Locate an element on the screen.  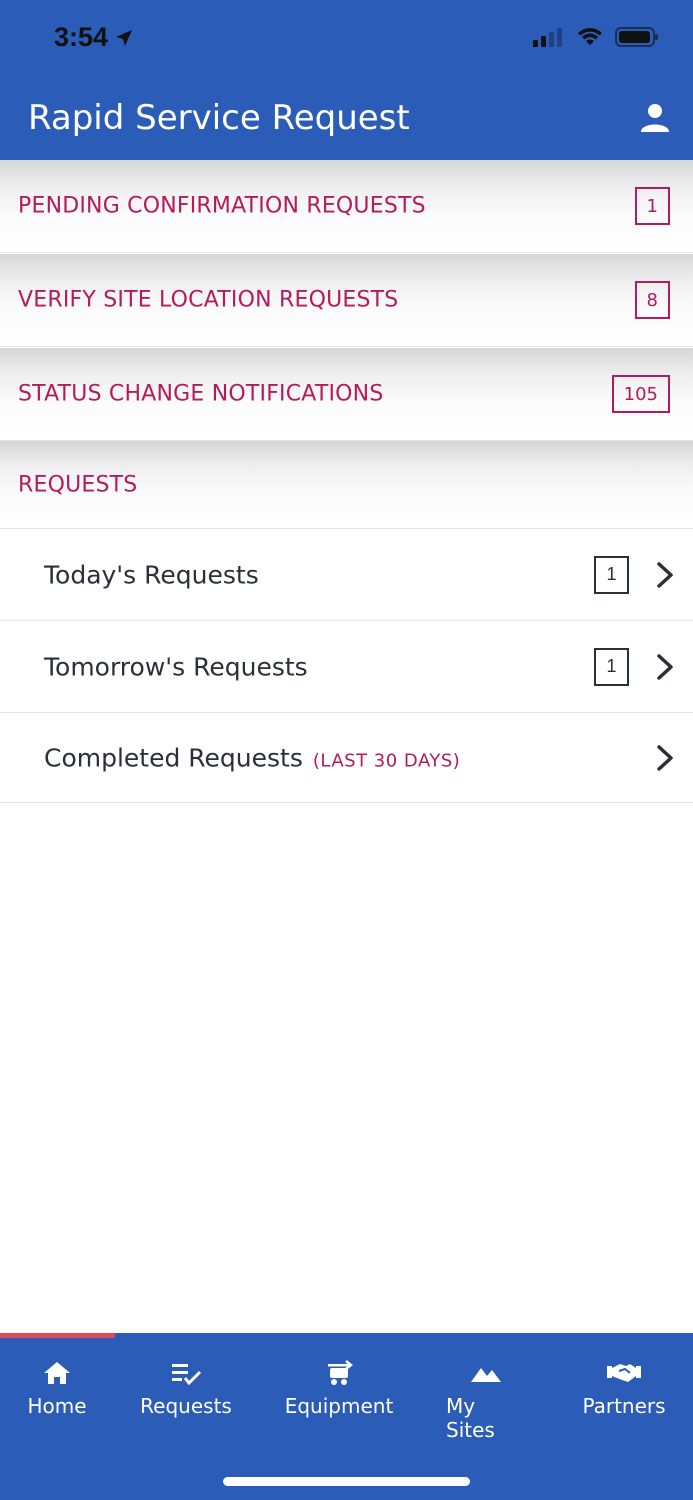
tomorrows-requests-row: Tomorrow's Requests 1 is located at coordinates (346, 667).